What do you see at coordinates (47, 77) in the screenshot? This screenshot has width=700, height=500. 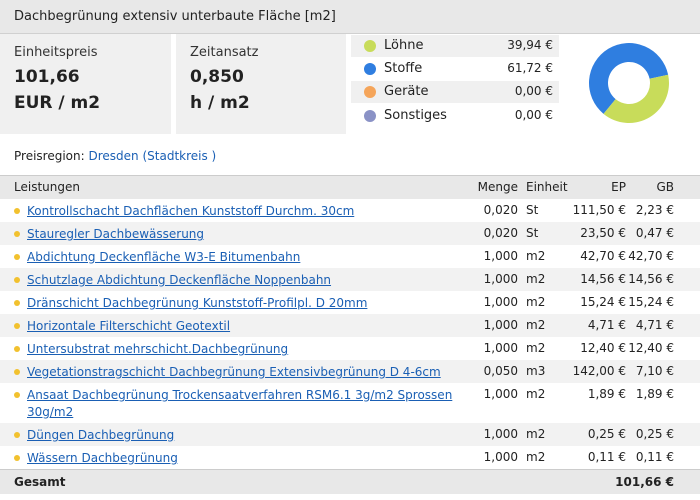 I see `unit-price-value: 101,66` at bounding box center [47, 77].